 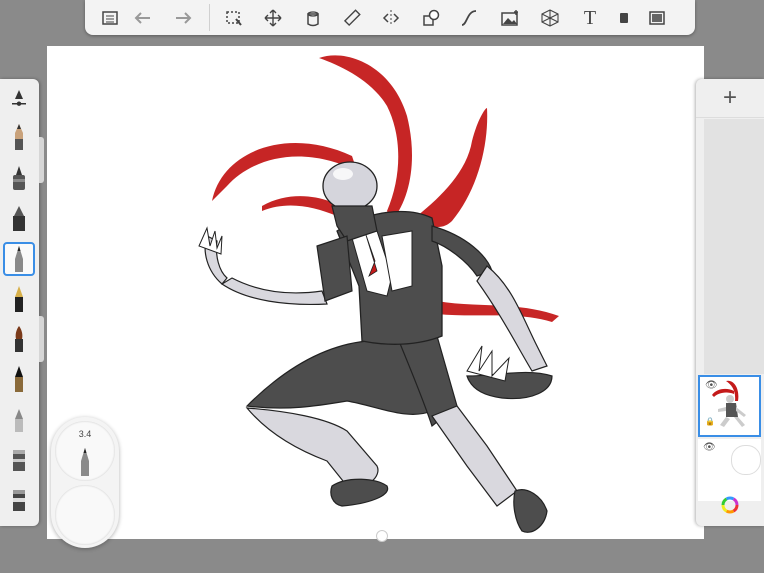 I want to click on brush-settings-icon, so click(x=19, y=99).